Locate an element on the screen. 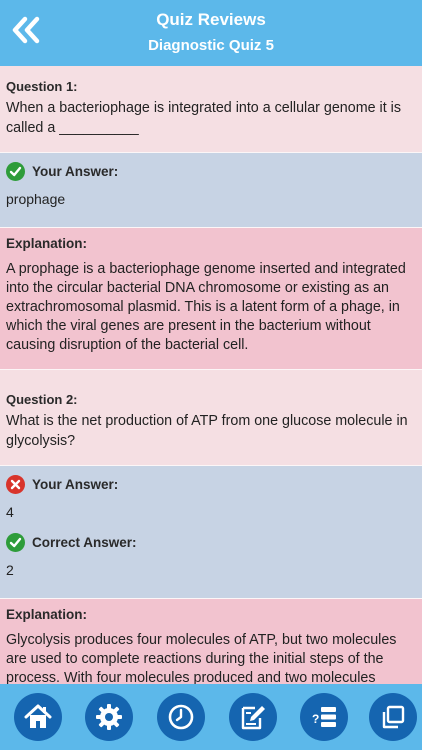  question-label: Question 2: is located at coordinates (42, 399).